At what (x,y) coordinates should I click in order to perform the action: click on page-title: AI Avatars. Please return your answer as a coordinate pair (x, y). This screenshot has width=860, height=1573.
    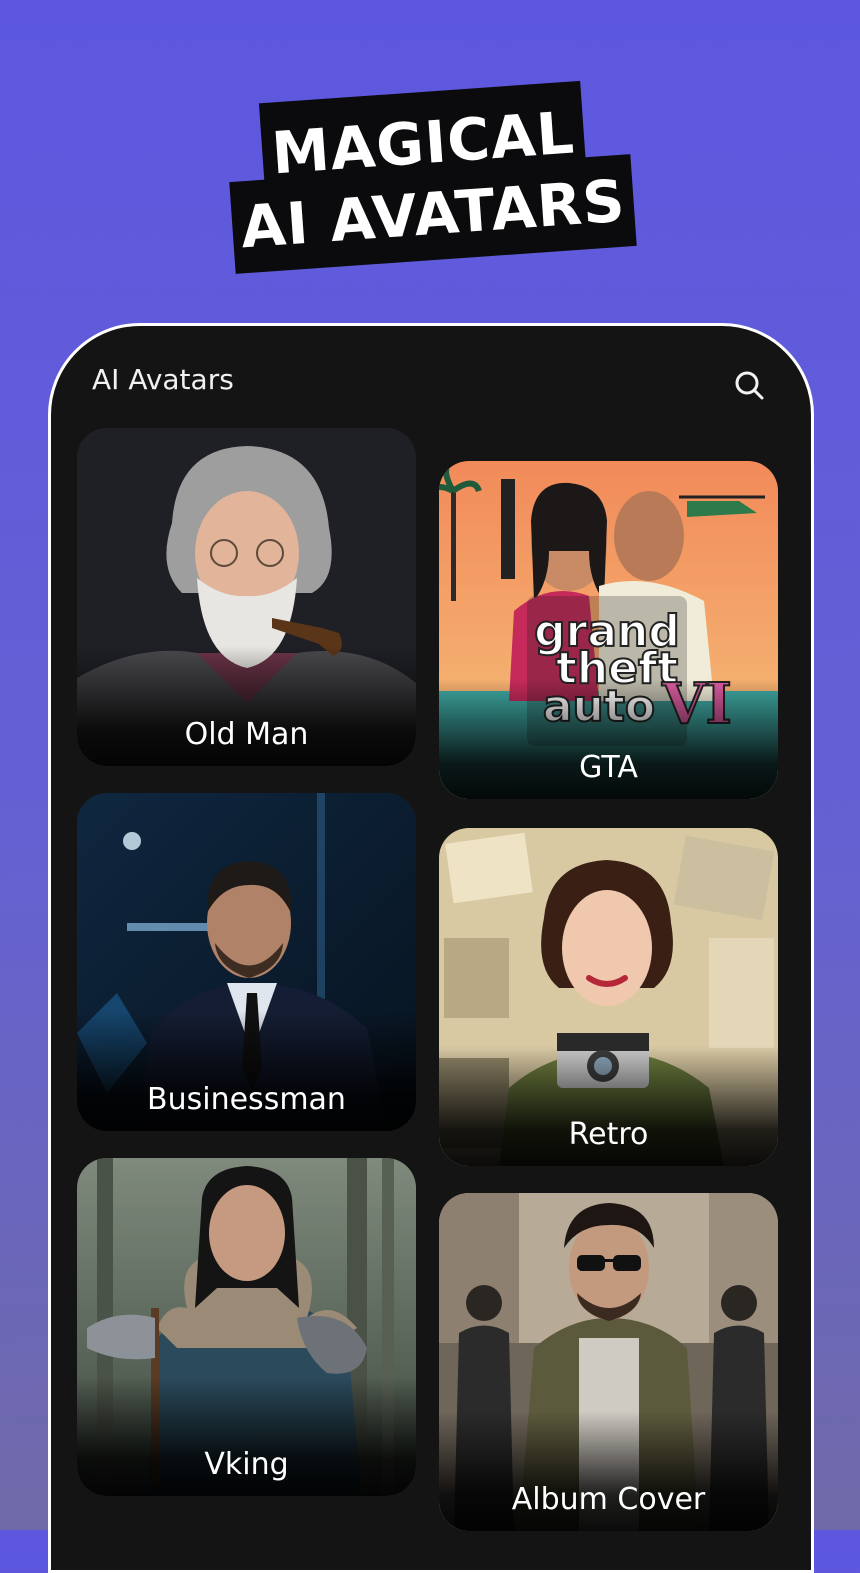
    Looking at the image, I should click on (163, 379).